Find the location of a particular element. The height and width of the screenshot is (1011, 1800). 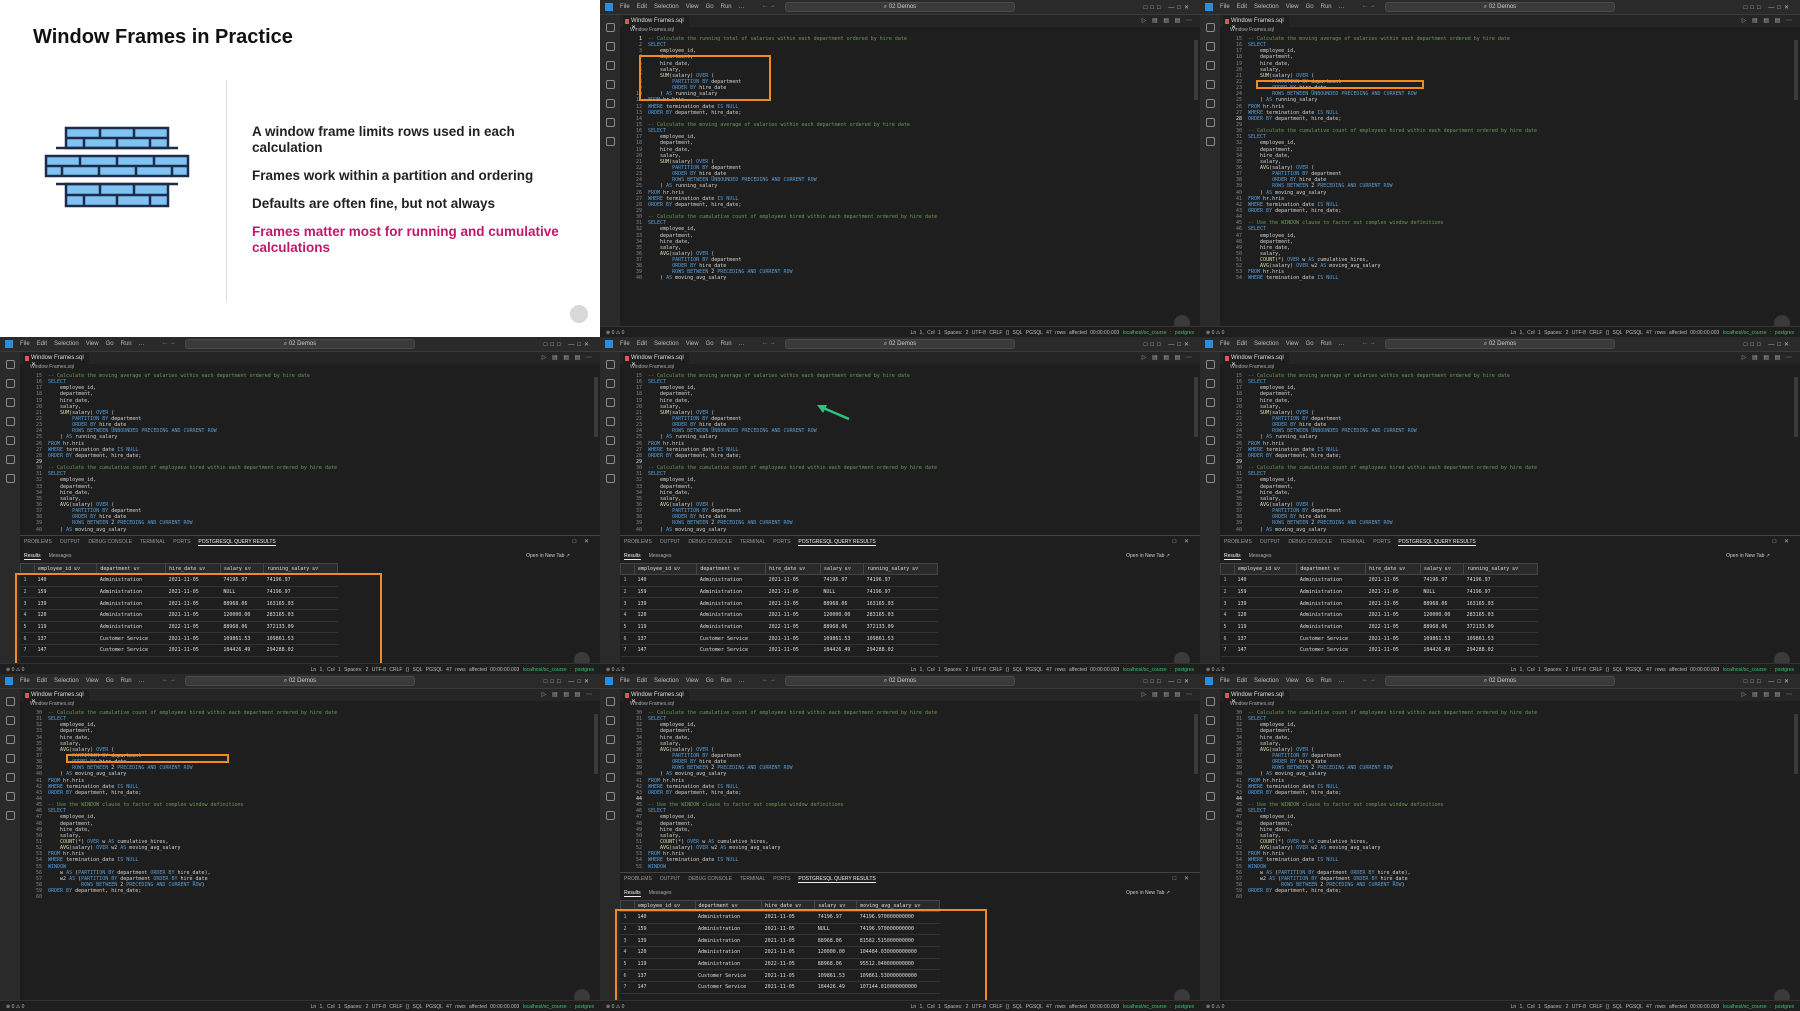

source-control-icon is located at coordinates (610, 739).